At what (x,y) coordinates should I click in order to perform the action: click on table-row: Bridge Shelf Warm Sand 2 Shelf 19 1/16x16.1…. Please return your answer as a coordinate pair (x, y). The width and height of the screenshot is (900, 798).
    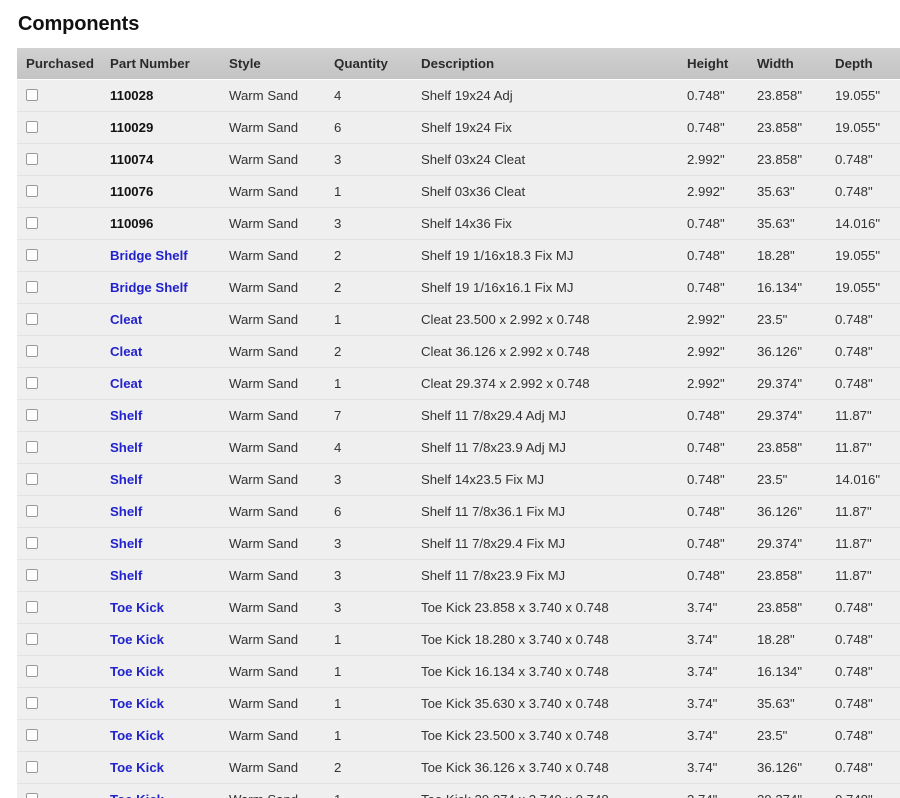
    Looking at the image, I should click on (458, 287).